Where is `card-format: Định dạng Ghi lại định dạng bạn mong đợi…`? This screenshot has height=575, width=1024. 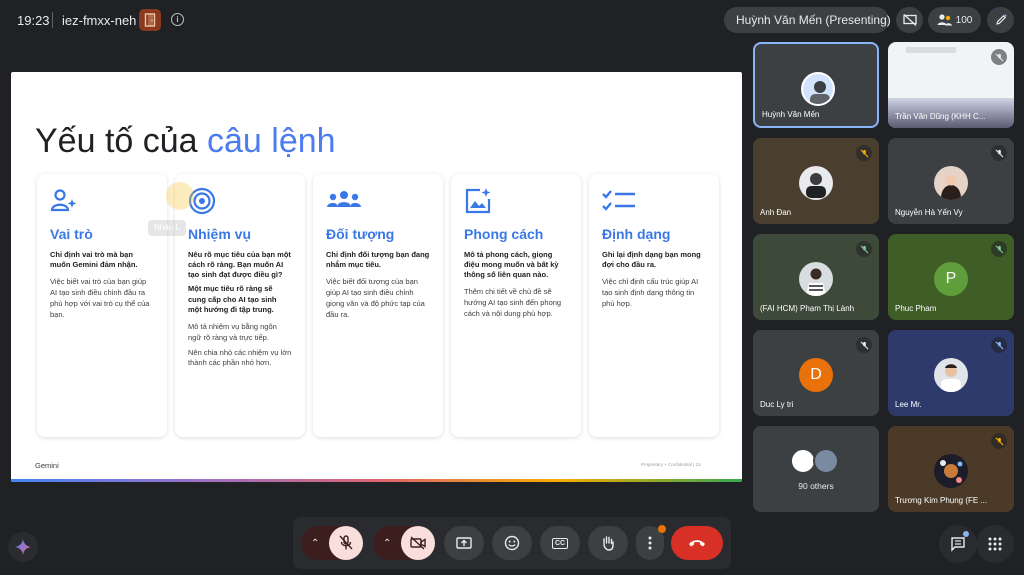 card-format: Định dạng Ghi lại định dạng bạn mong đợi… is located at coordinates (654, 305).